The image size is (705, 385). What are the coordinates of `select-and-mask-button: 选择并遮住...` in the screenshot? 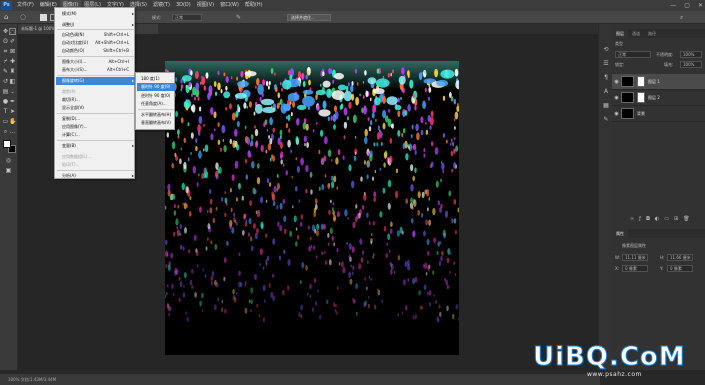 It's located at (309, 17).